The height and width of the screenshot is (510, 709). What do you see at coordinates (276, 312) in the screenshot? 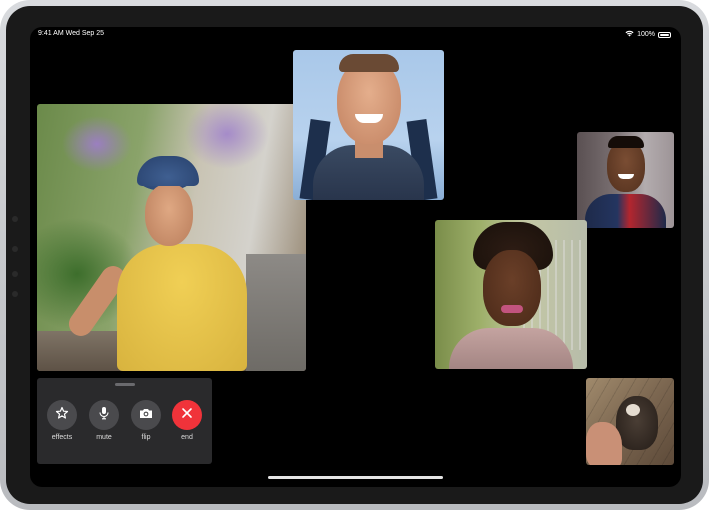
I see `tile-background` at bounding box center [276, 312].